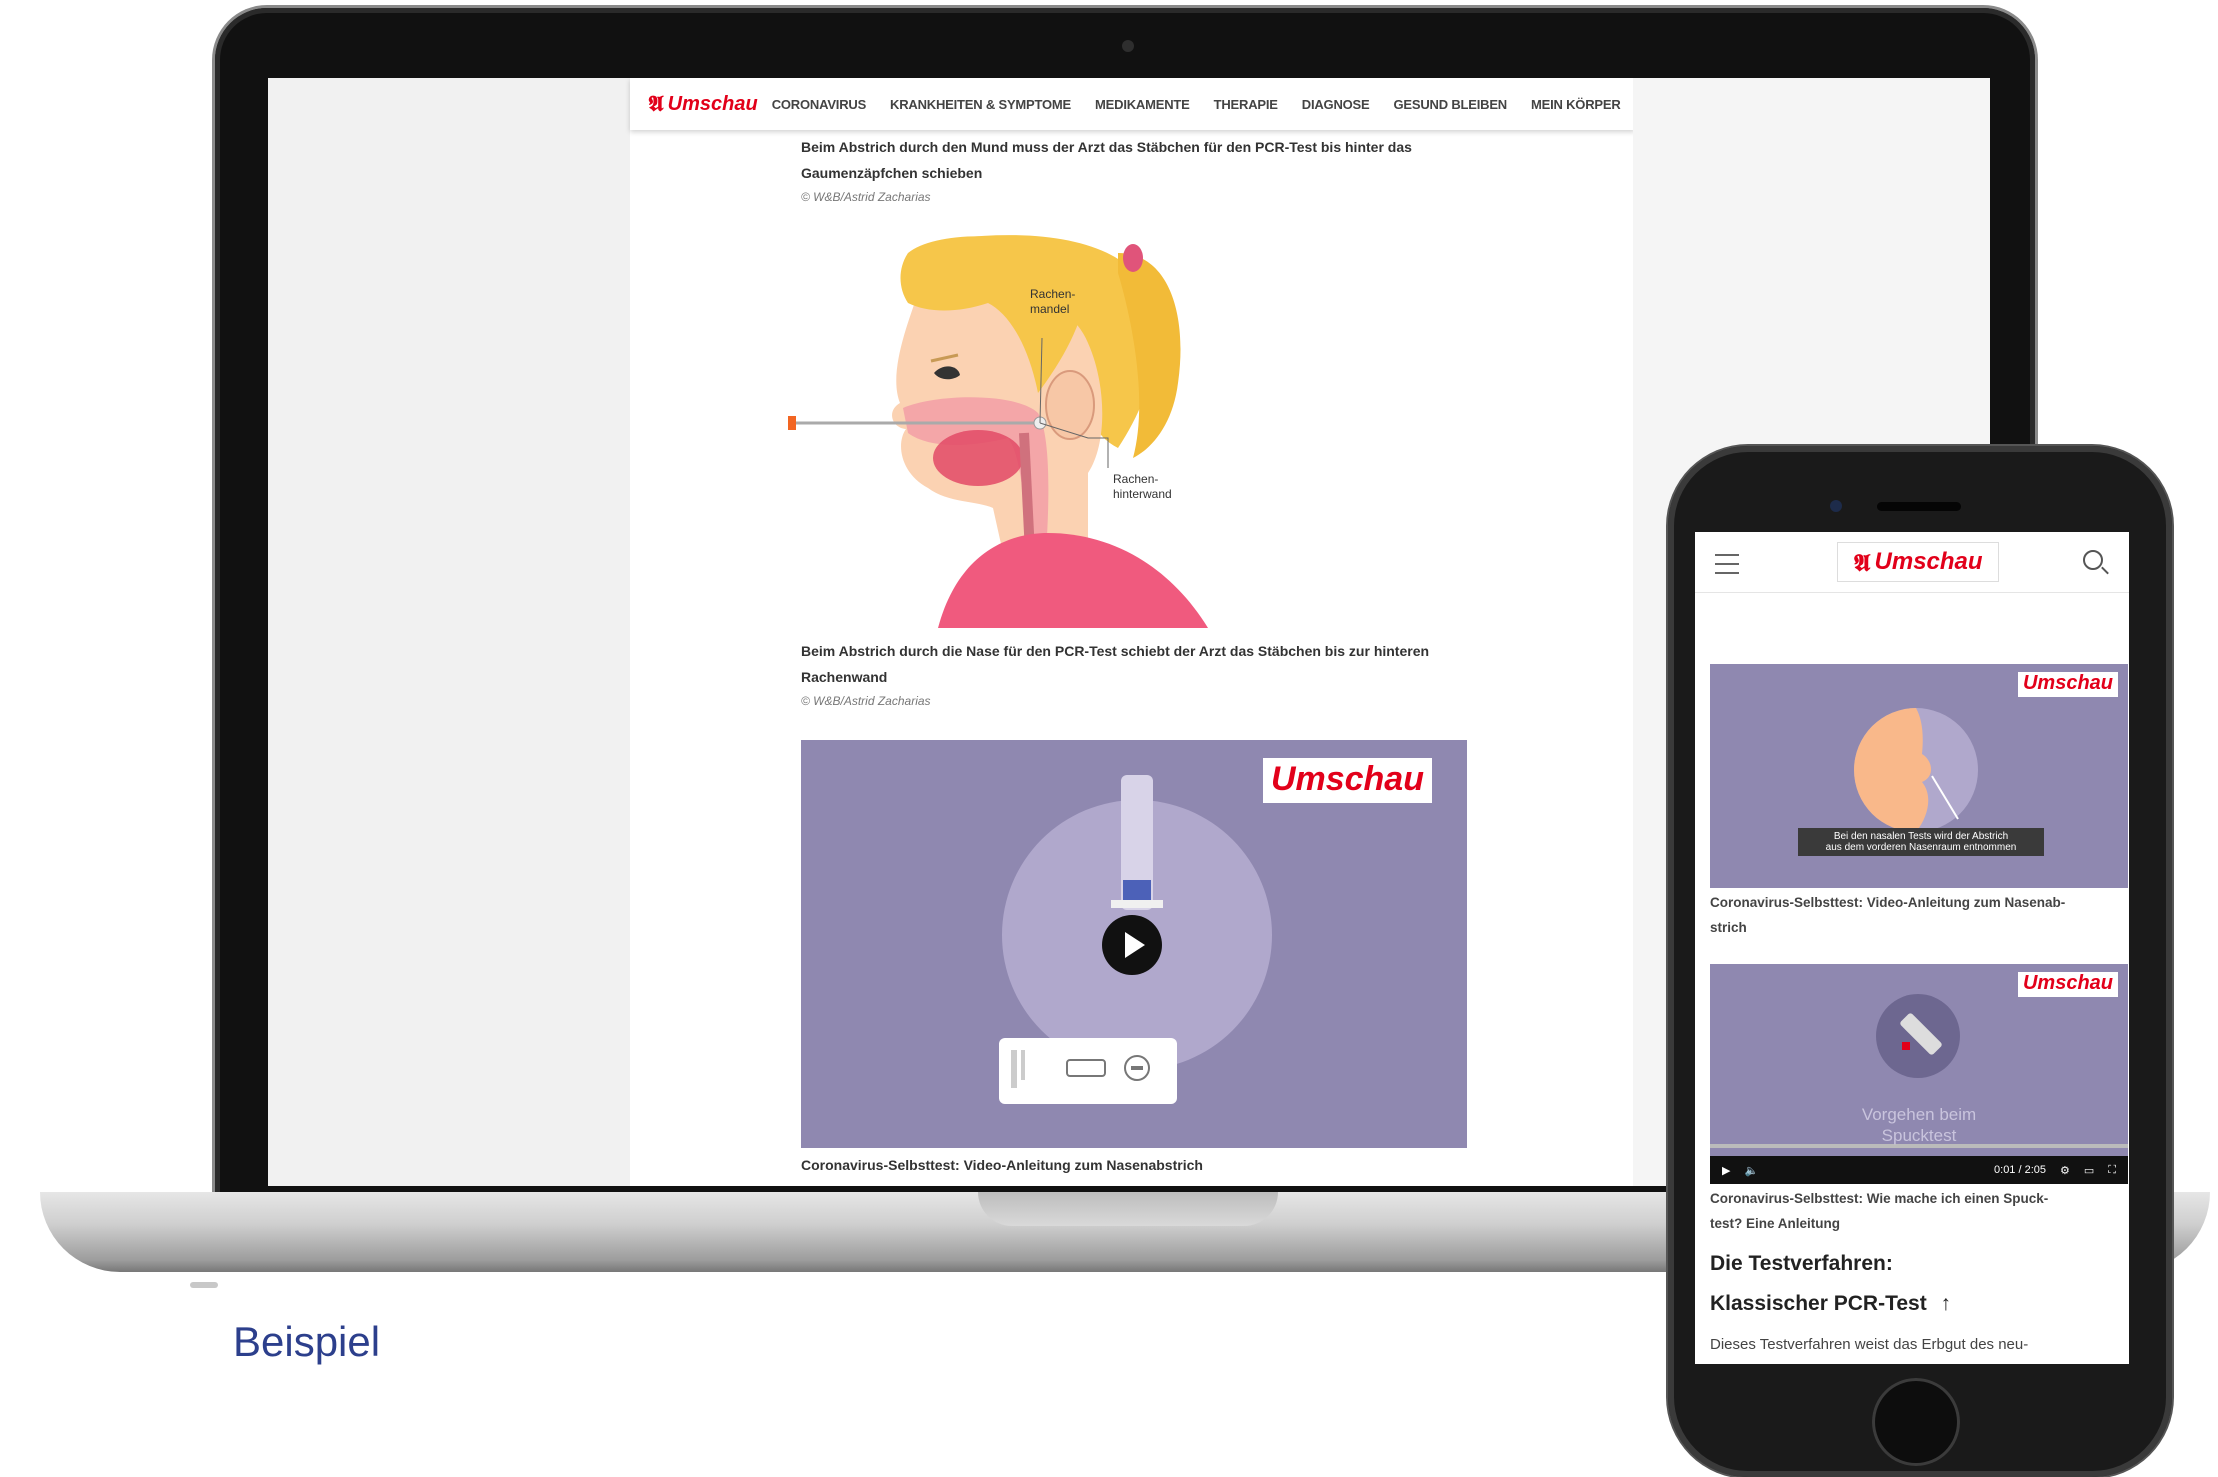 Image resolution: width=2218 pixels, height=1477 pixels. What do you see at coordinates (1946, 1303) in the screenshot?
I see `arrow-up-icon: ↑` at bounding box center [1946, 1303].